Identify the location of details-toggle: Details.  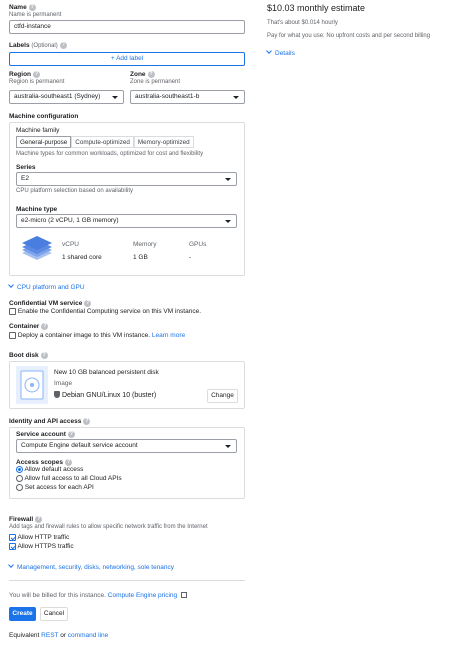
(280, 52).